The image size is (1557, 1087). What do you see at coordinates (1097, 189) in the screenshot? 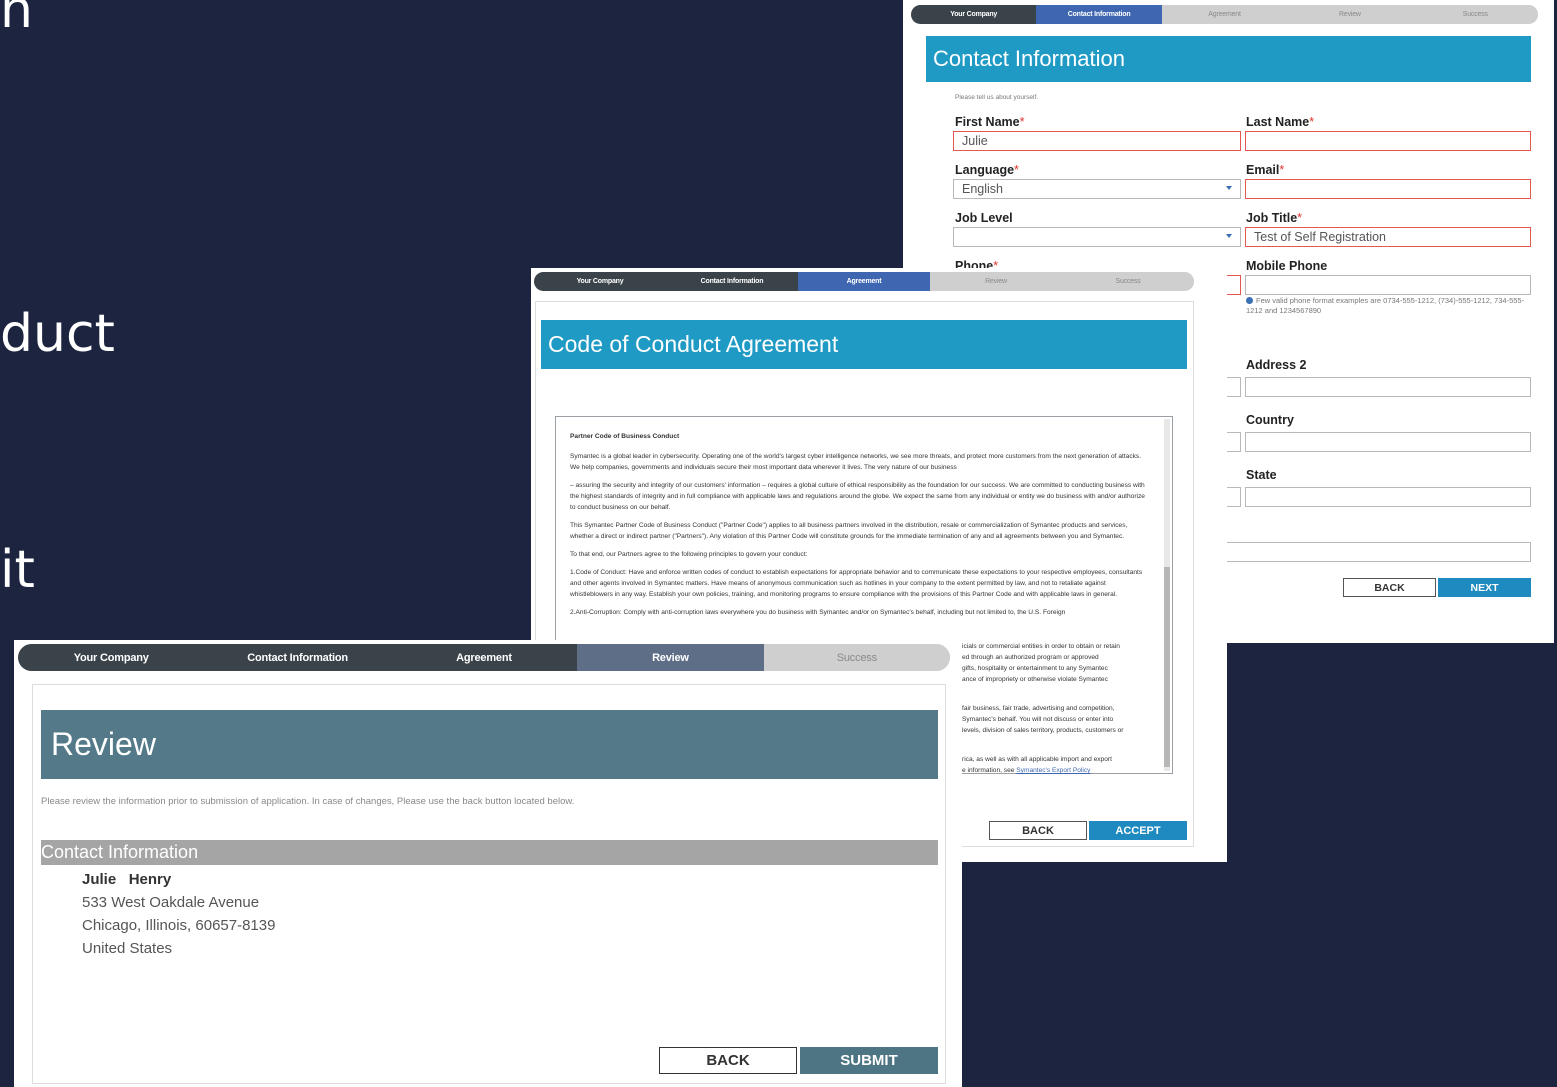
I see `language-select: English` at bounding box center [1097, 189].